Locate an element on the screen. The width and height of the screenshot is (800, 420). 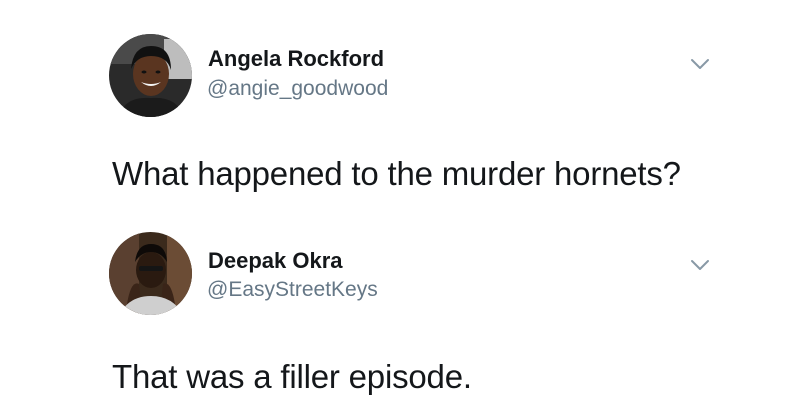
avatar-deepak-image is located at coordinates (150, 273).